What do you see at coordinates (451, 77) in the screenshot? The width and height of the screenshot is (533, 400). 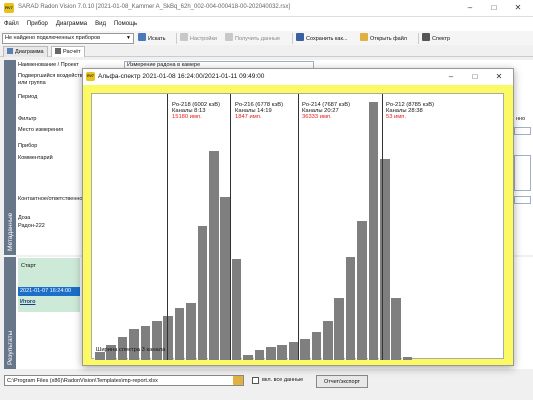 I see `dialog-minimize-icon: –` at bounding box center [451, 77].